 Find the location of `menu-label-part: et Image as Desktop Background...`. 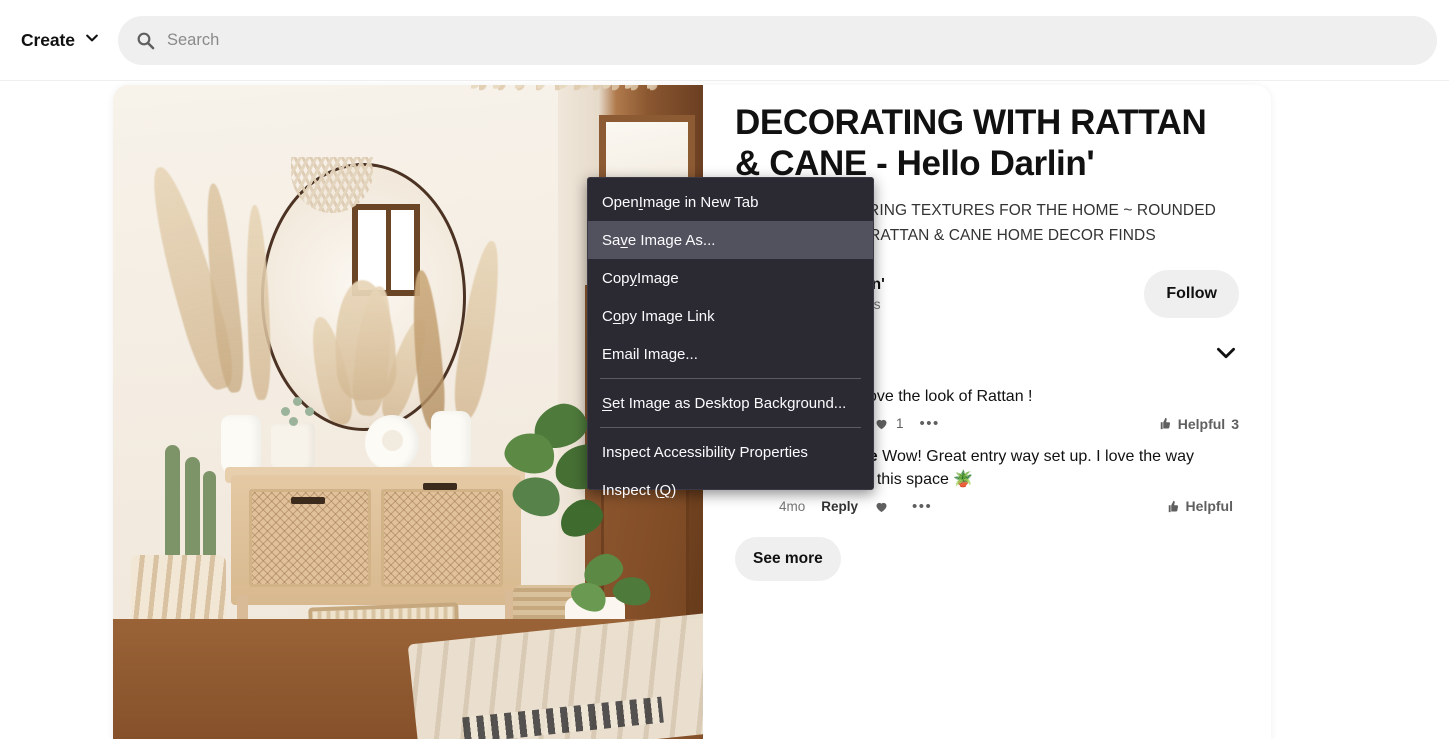

menu-label-part: et Image as Desktop Background... is located at coordinates (729, 403).